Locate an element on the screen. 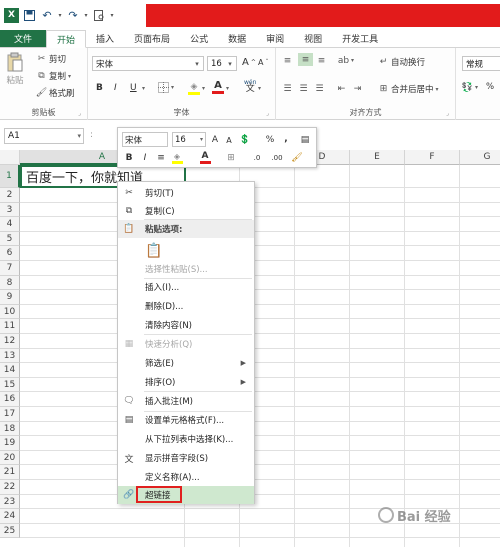  align-left-button: ☰ is located at coordinates (287, 88).